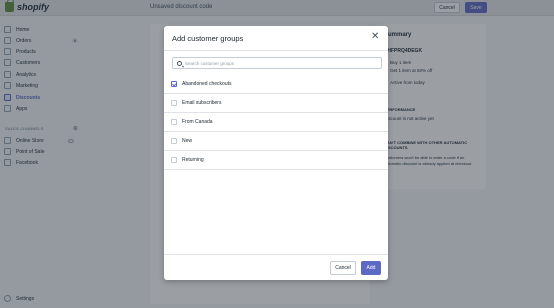 The width and height of the screenshot is (554, 308). What do you see at coordinates (343, 268) in the screenshot?
I see `cancel-button: Cancel` at bounding box center [343, 268].